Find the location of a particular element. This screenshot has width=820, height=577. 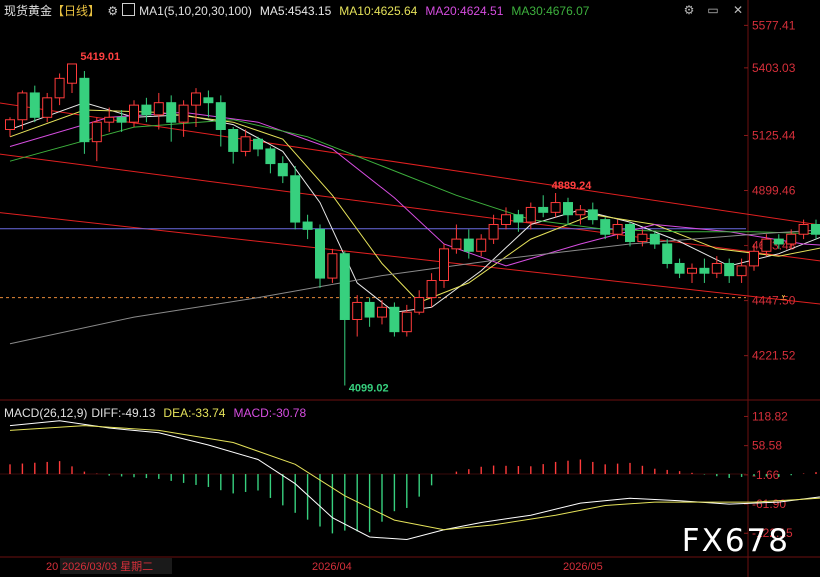

x-label-cursor-date: 2026/03/03 星期二 is located at coordinates (107, 566).